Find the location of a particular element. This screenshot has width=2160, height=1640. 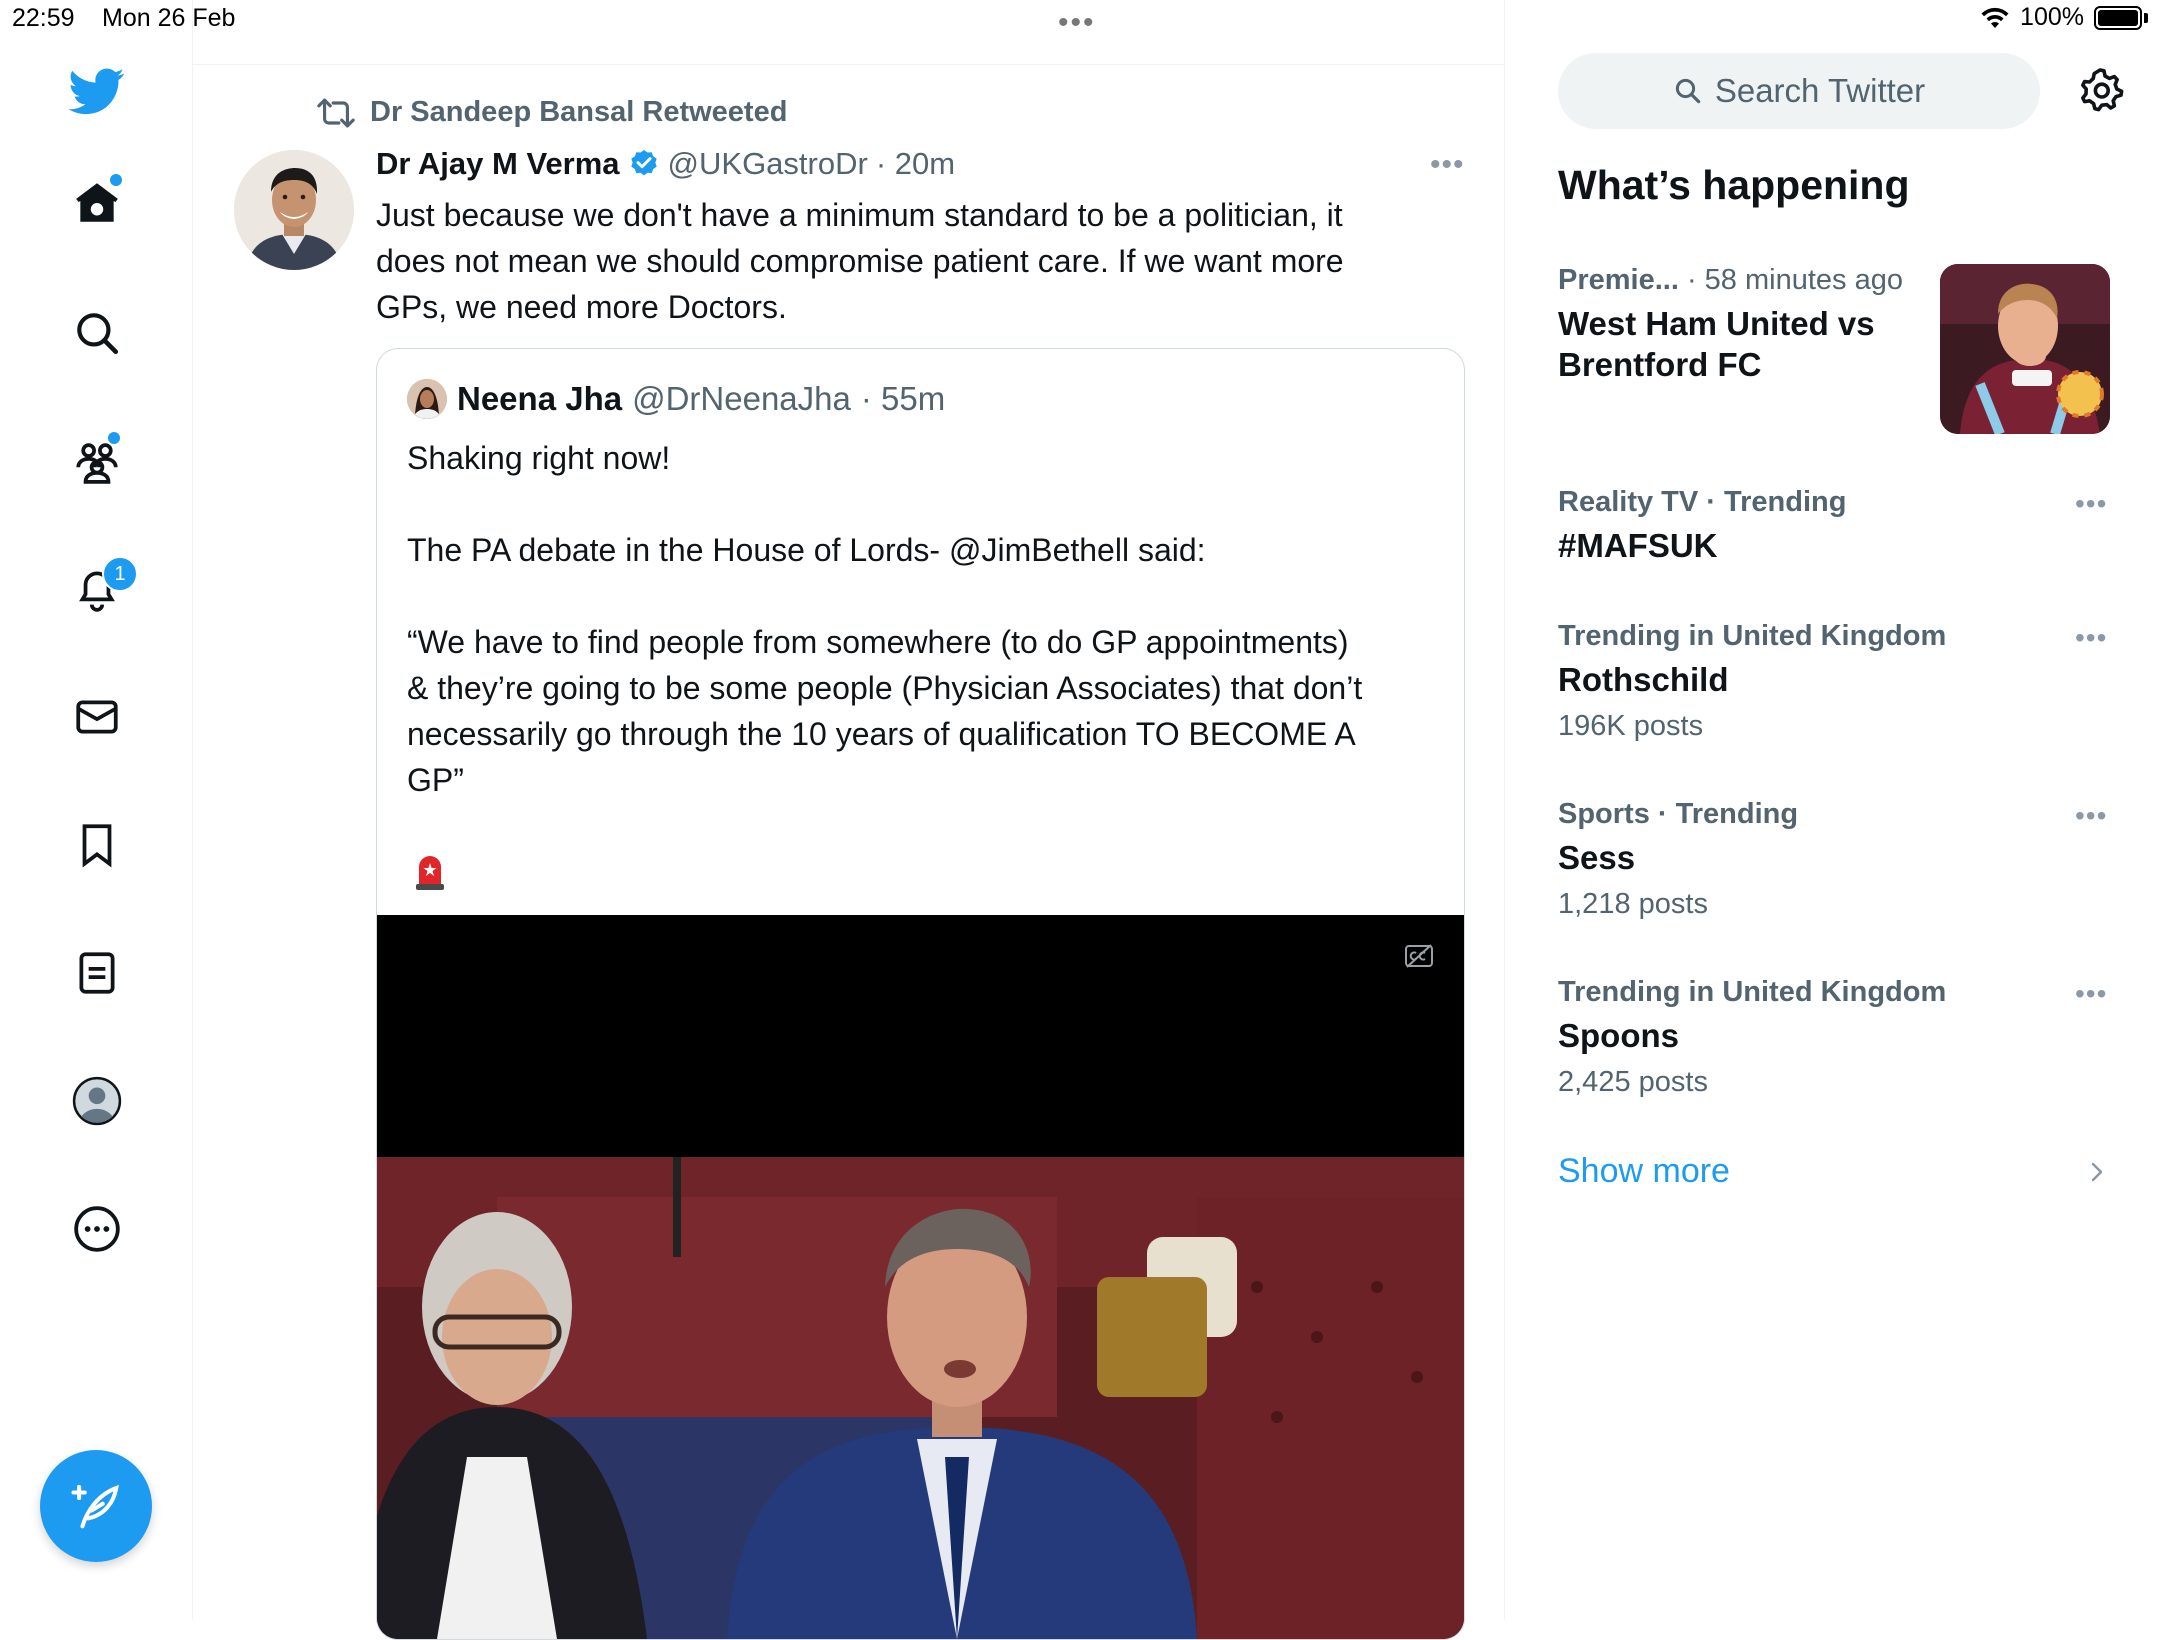

tweet-time: · 20m is located at coordinates (915, 164).